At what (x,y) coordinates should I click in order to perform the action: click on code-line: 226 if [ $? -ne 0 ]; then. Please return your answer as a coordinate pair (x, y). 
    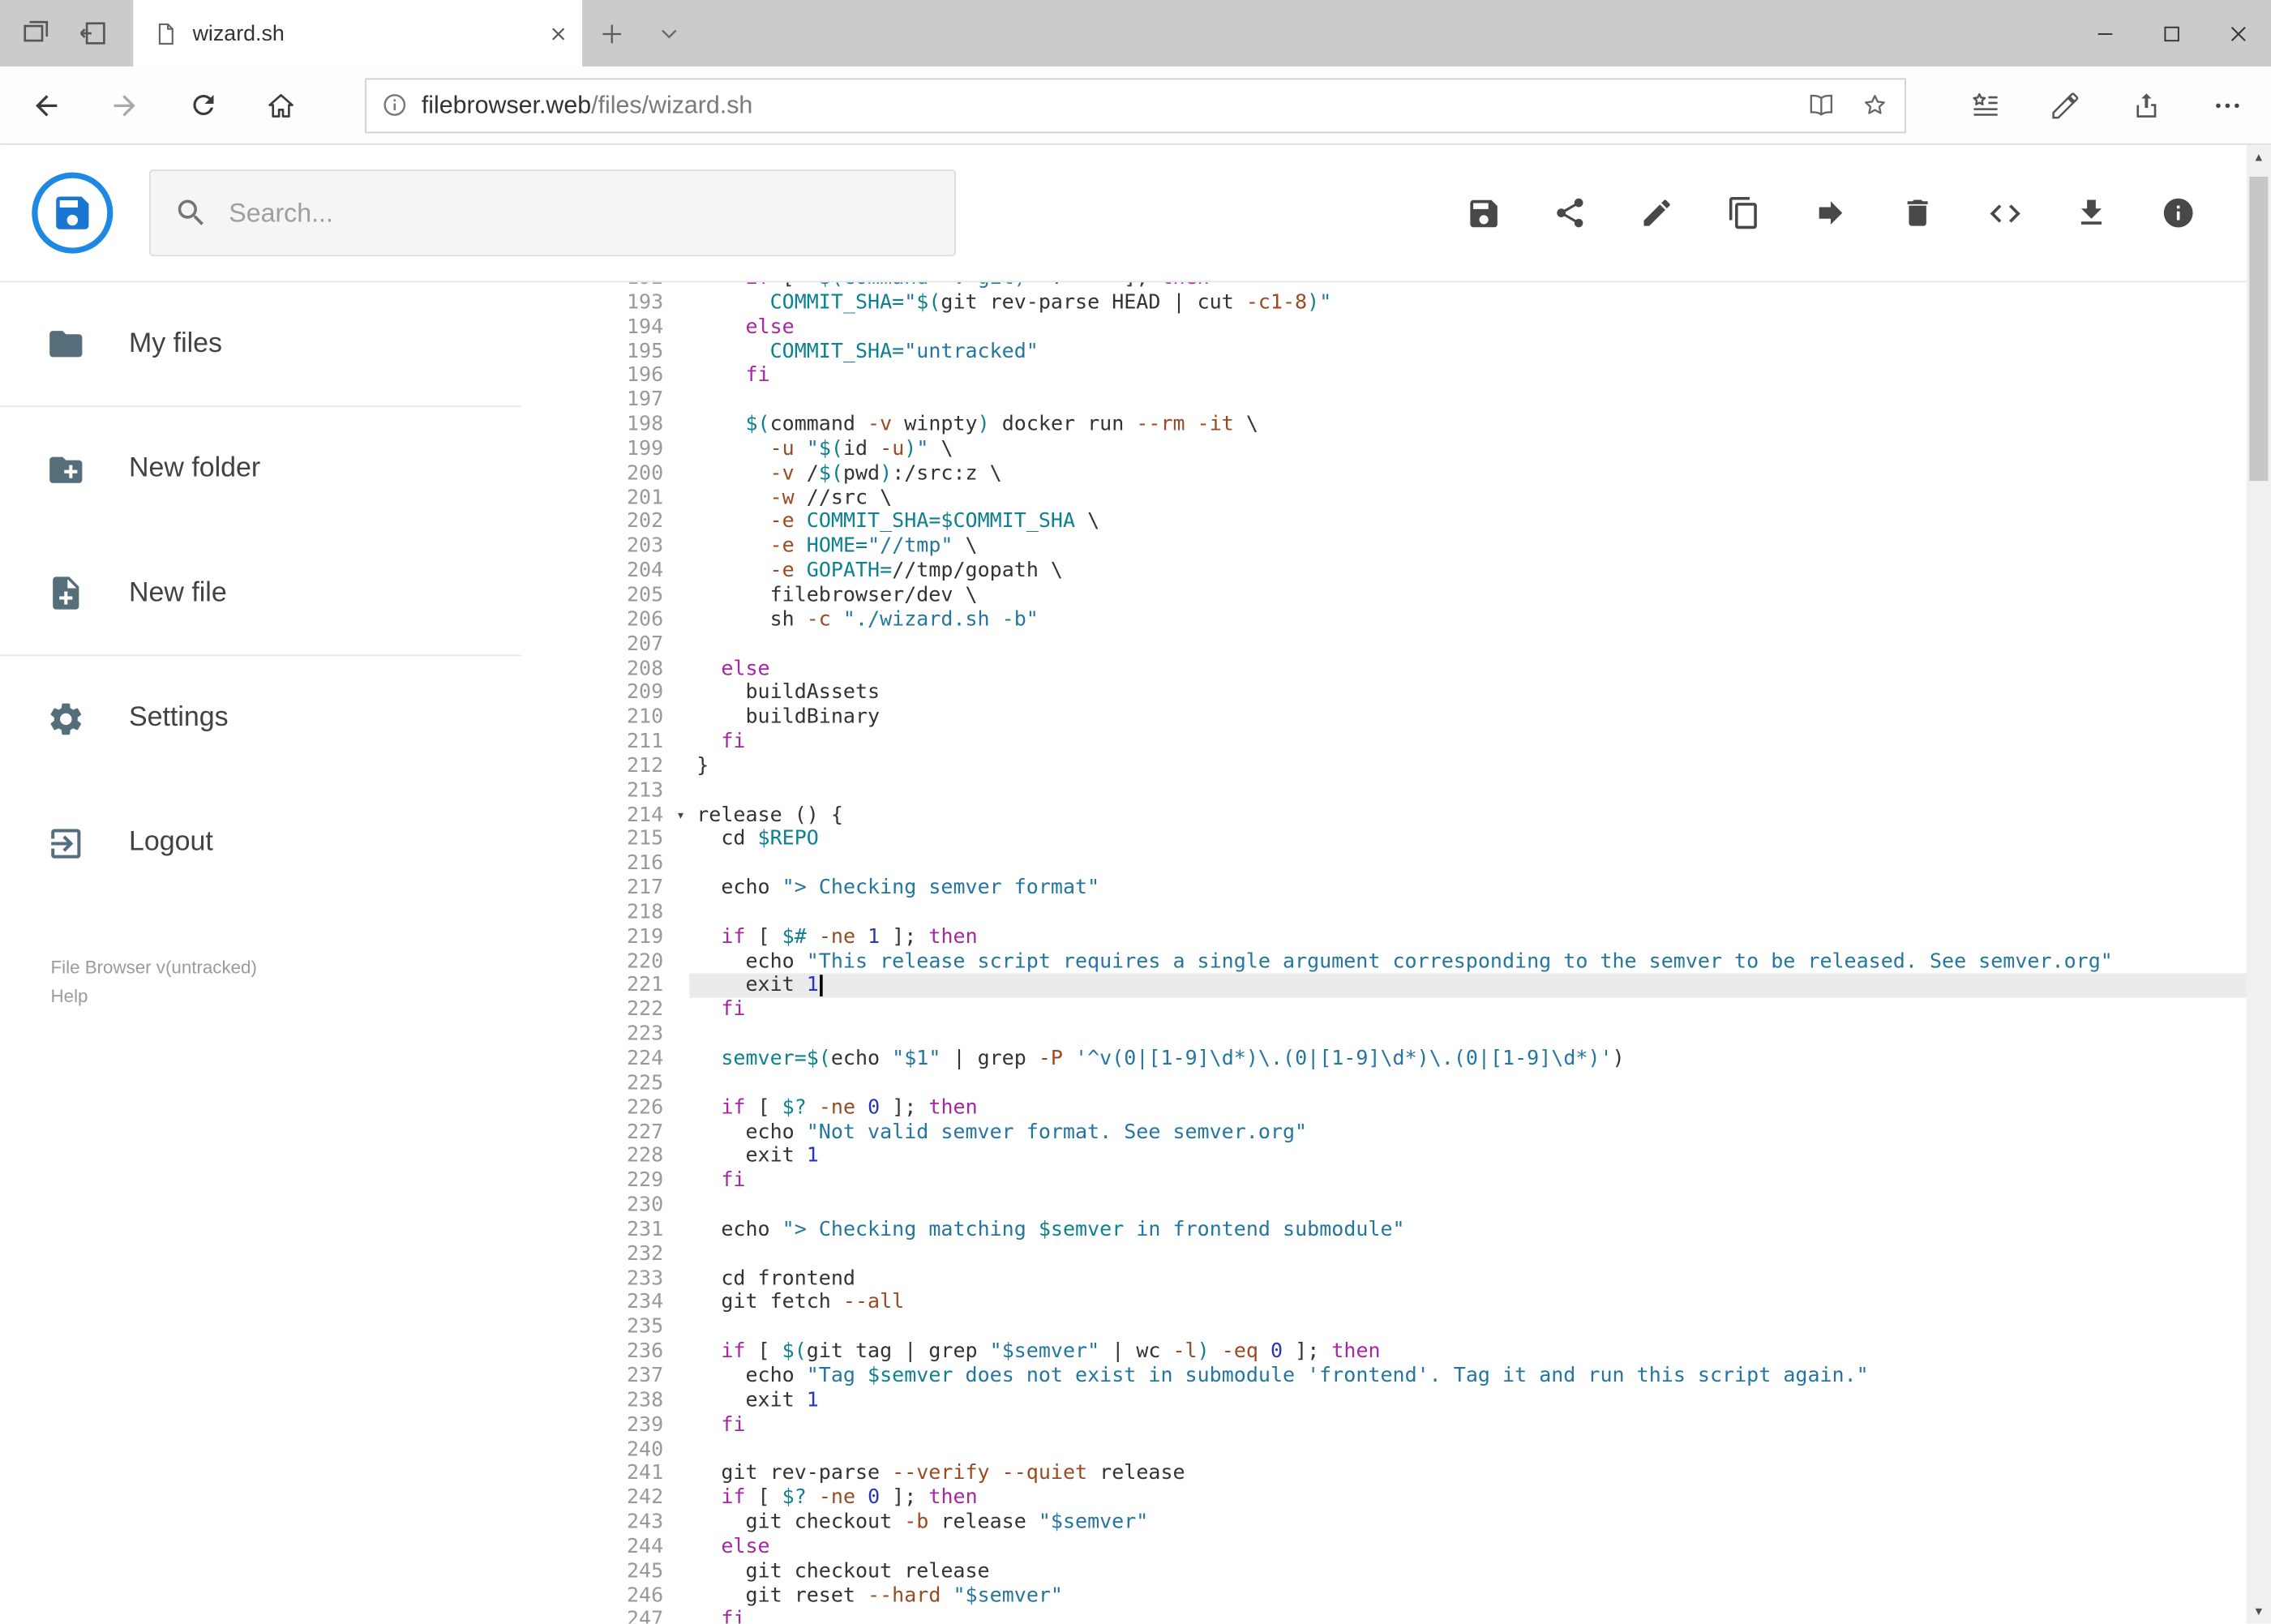
    Looking at the image, I should click on (1427, 1109).